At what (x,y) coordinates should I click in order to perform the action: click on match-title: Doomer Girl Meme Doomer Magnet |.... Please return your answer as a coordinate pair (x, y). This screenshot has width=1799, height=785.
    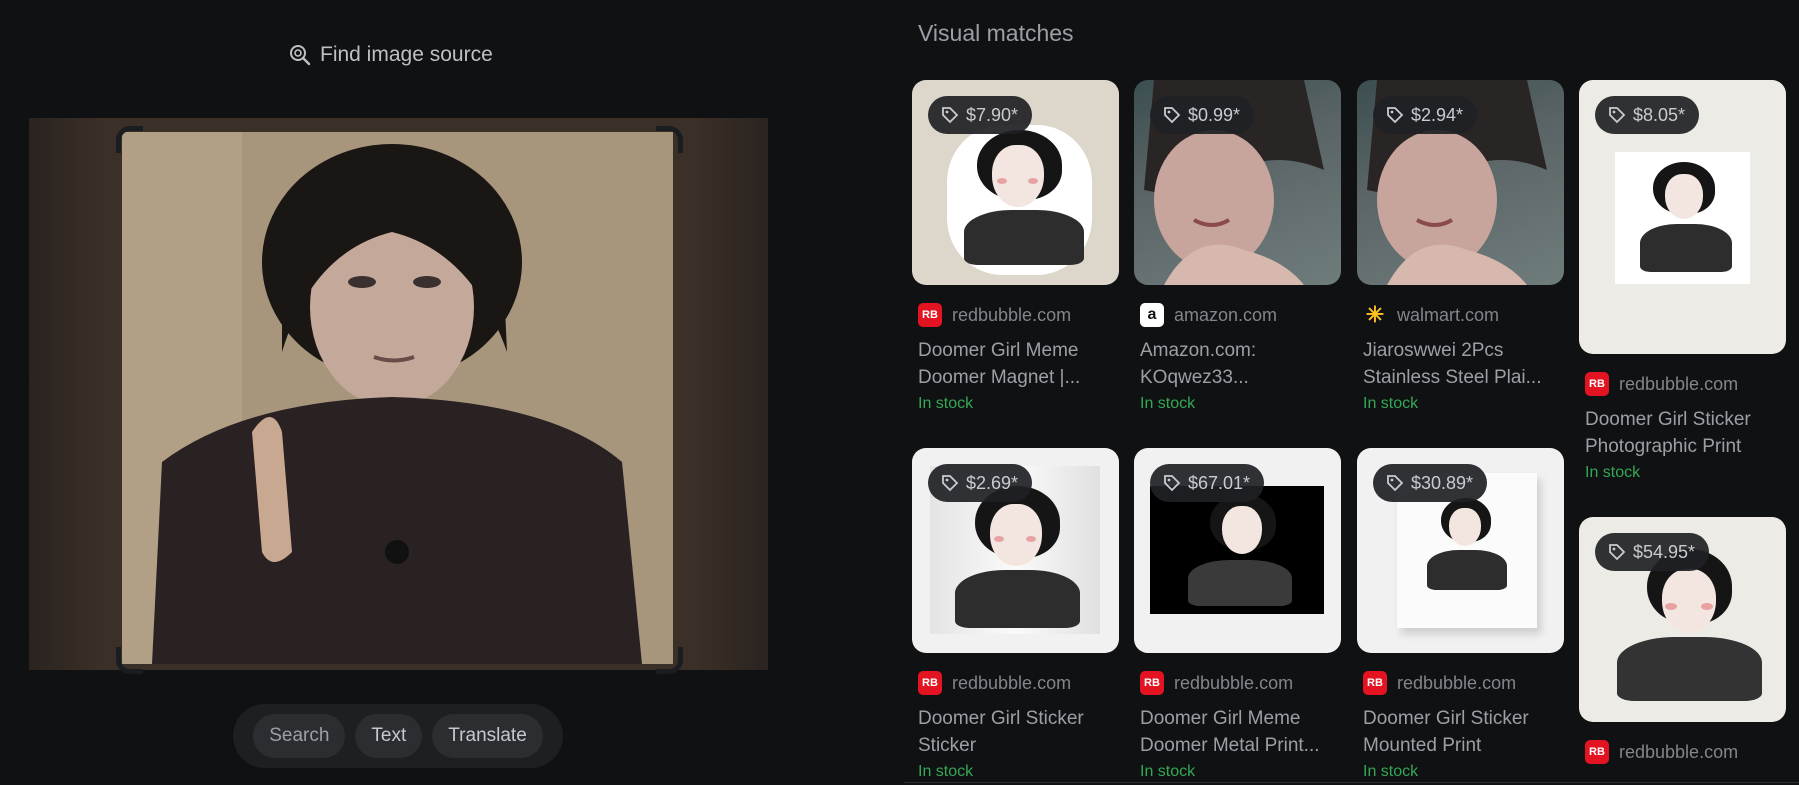
    Looking at the image, I should click on (1018, 364).